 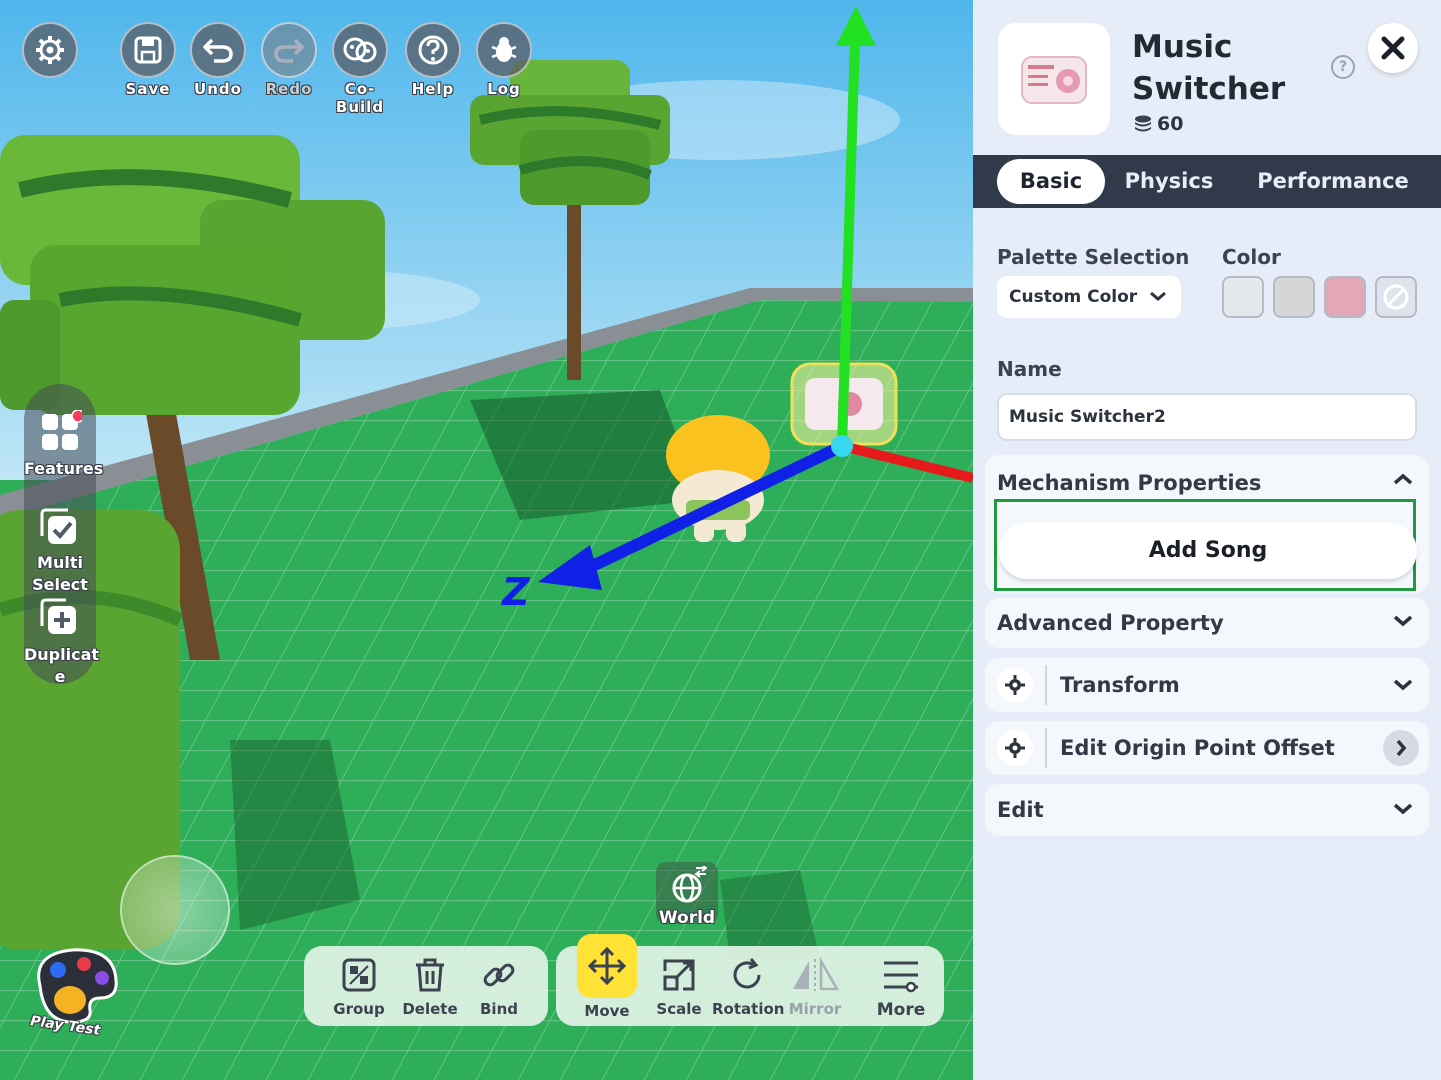 I want to click on edit-origin-offset-title: Edit Origin Point Offset, so click(x=1197, y=748).